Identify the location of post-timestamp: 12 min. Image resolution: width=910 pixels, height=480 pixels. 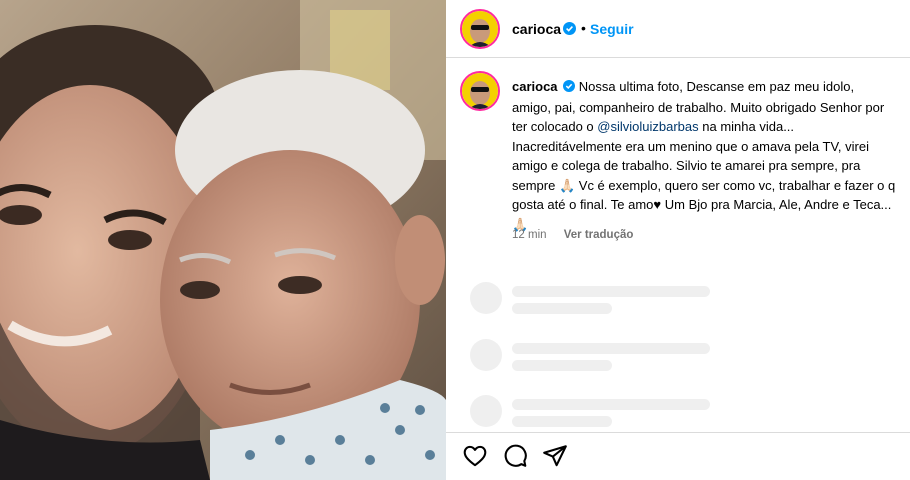
(529, 235).